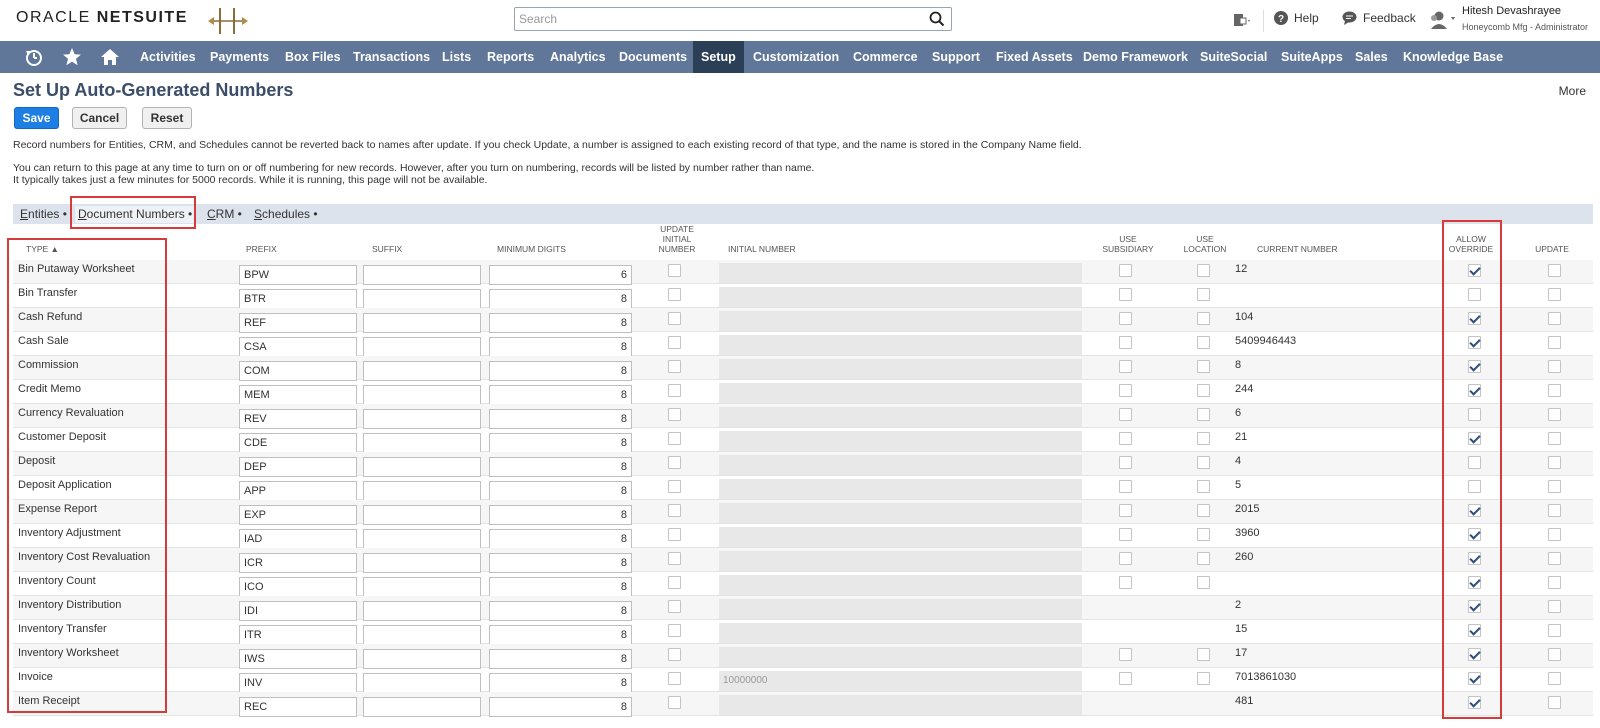 This screenshot has width=1600, height=728. Describe the element at coordinates (298, 491) in the screenshot. I see `prefix-input: APP` at that location.